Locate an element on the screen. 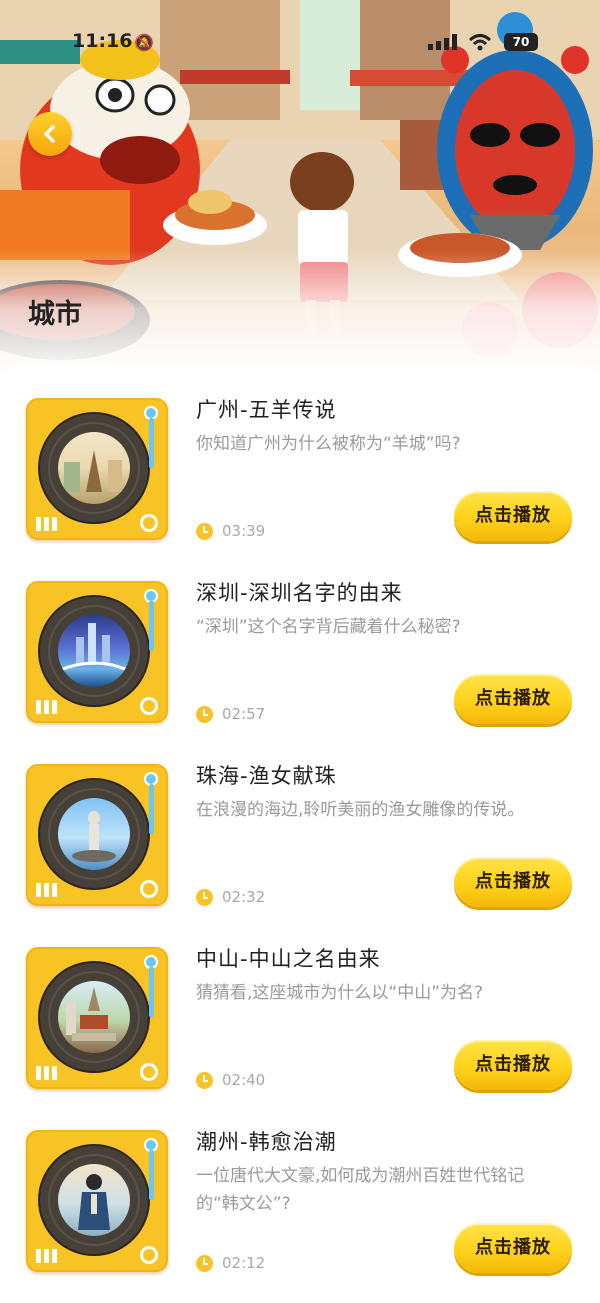 The width and height of the screenshot is (600, 1303). back-button is located at coordinates (50, 134).